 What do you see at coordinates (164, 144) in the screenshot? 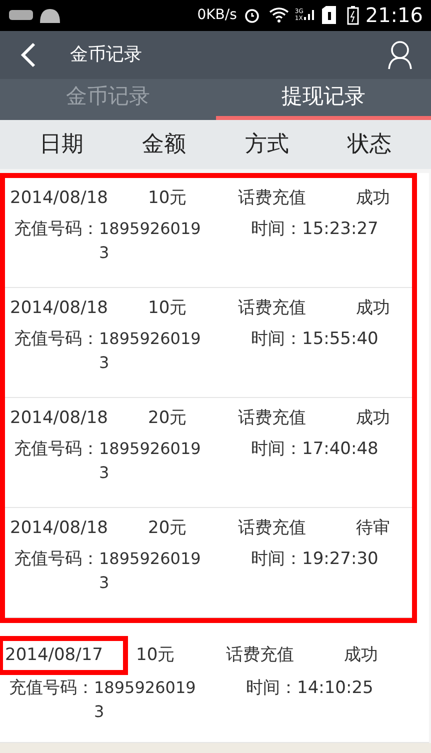
I see `column-header: 金额` at bounding box center [164, 144].